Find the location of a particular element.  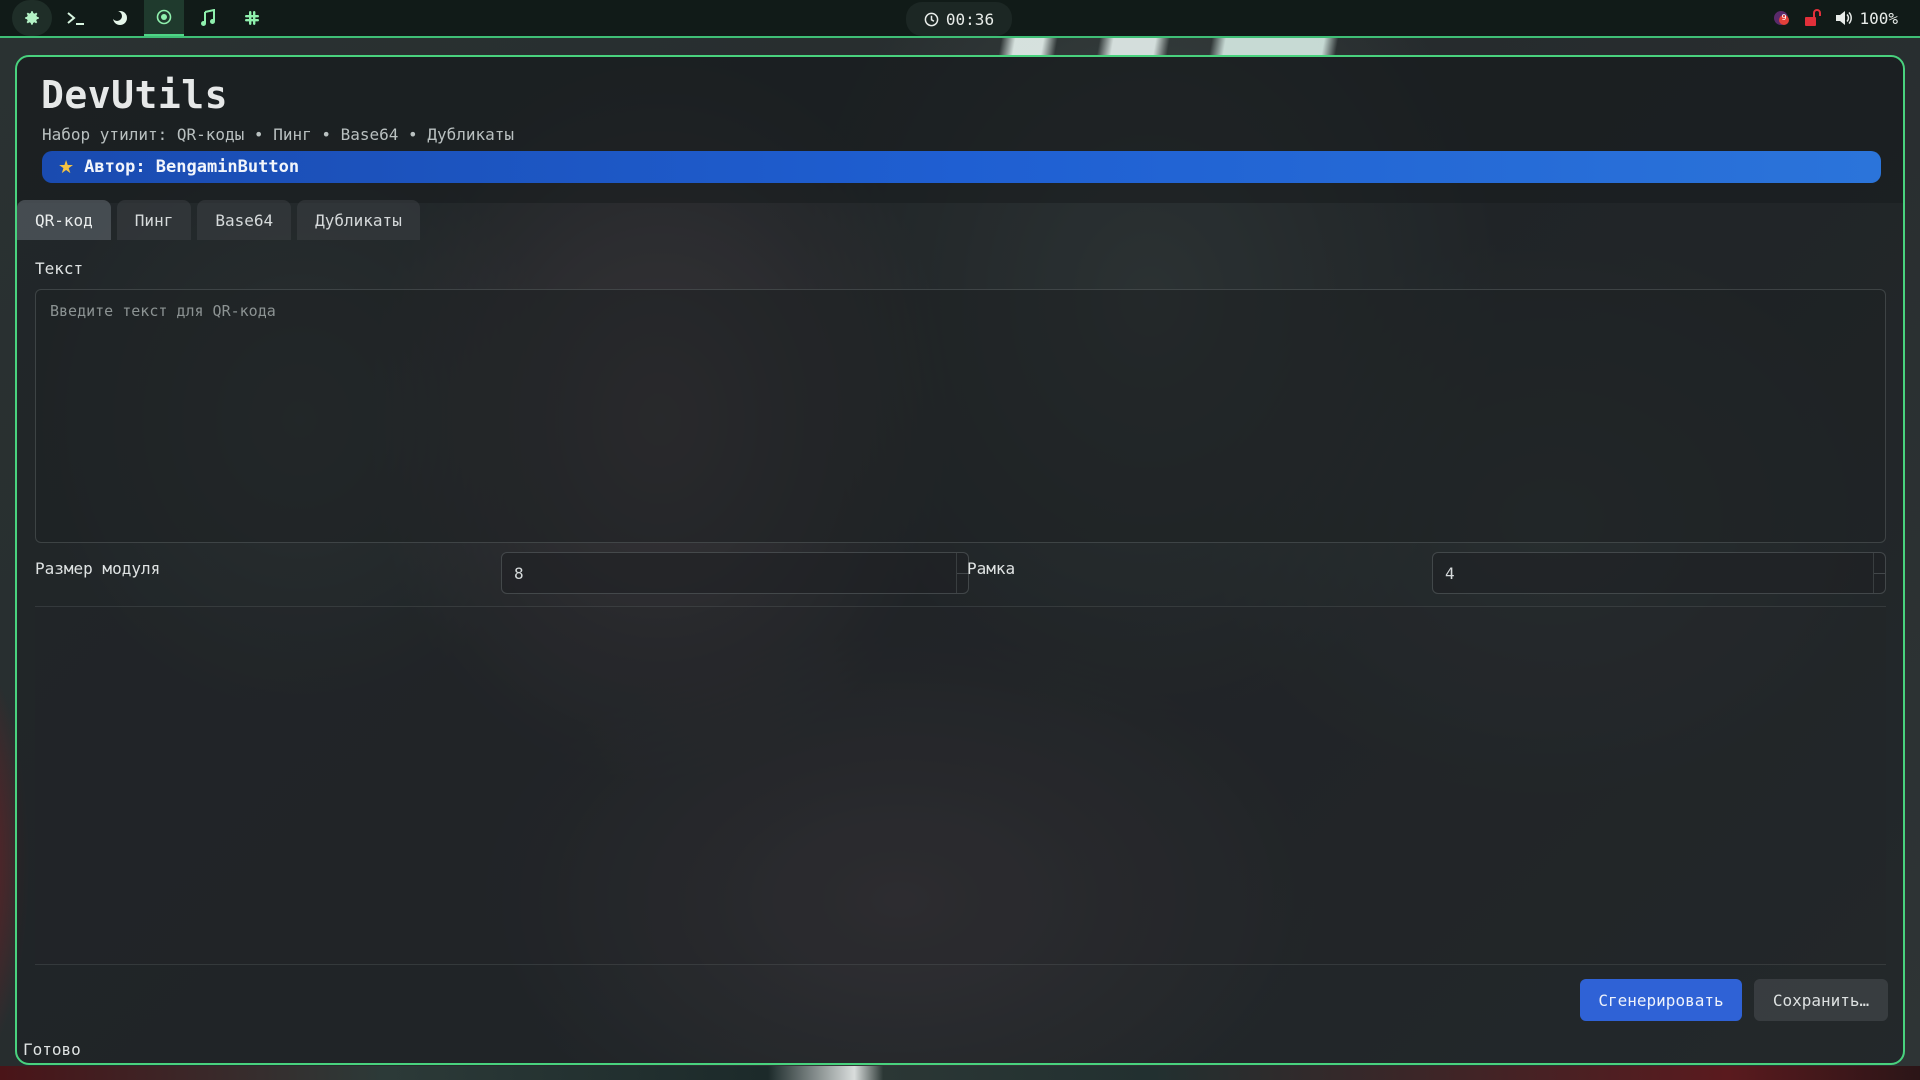

author-banner: ★ Автор: BengaminButton is located at coordinates (961, 167).